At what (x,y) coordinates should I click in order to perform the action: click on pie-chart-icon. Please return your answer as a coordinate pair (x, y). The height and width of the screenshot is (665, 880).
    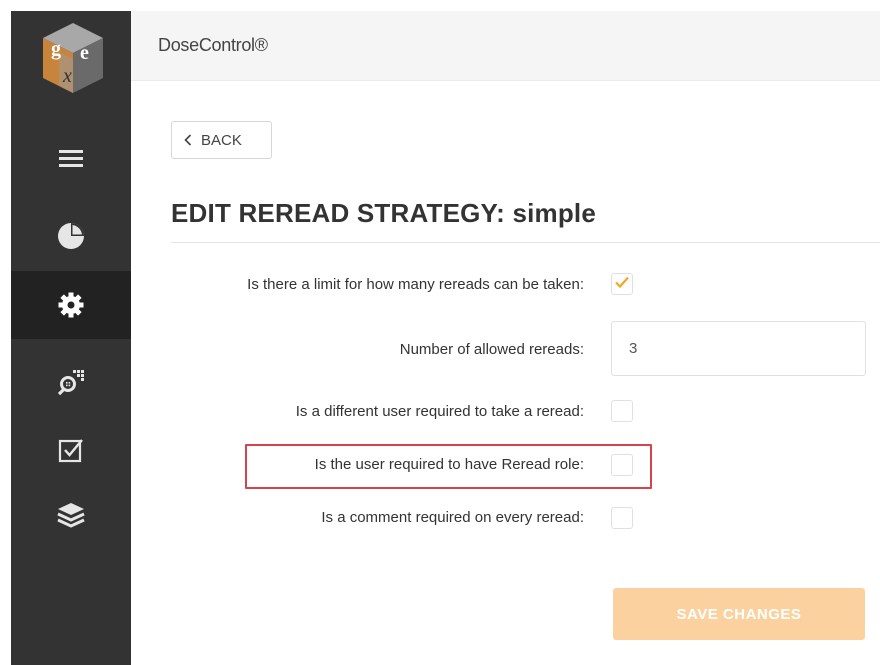
    Looking at the image, I should click on (71, 236).